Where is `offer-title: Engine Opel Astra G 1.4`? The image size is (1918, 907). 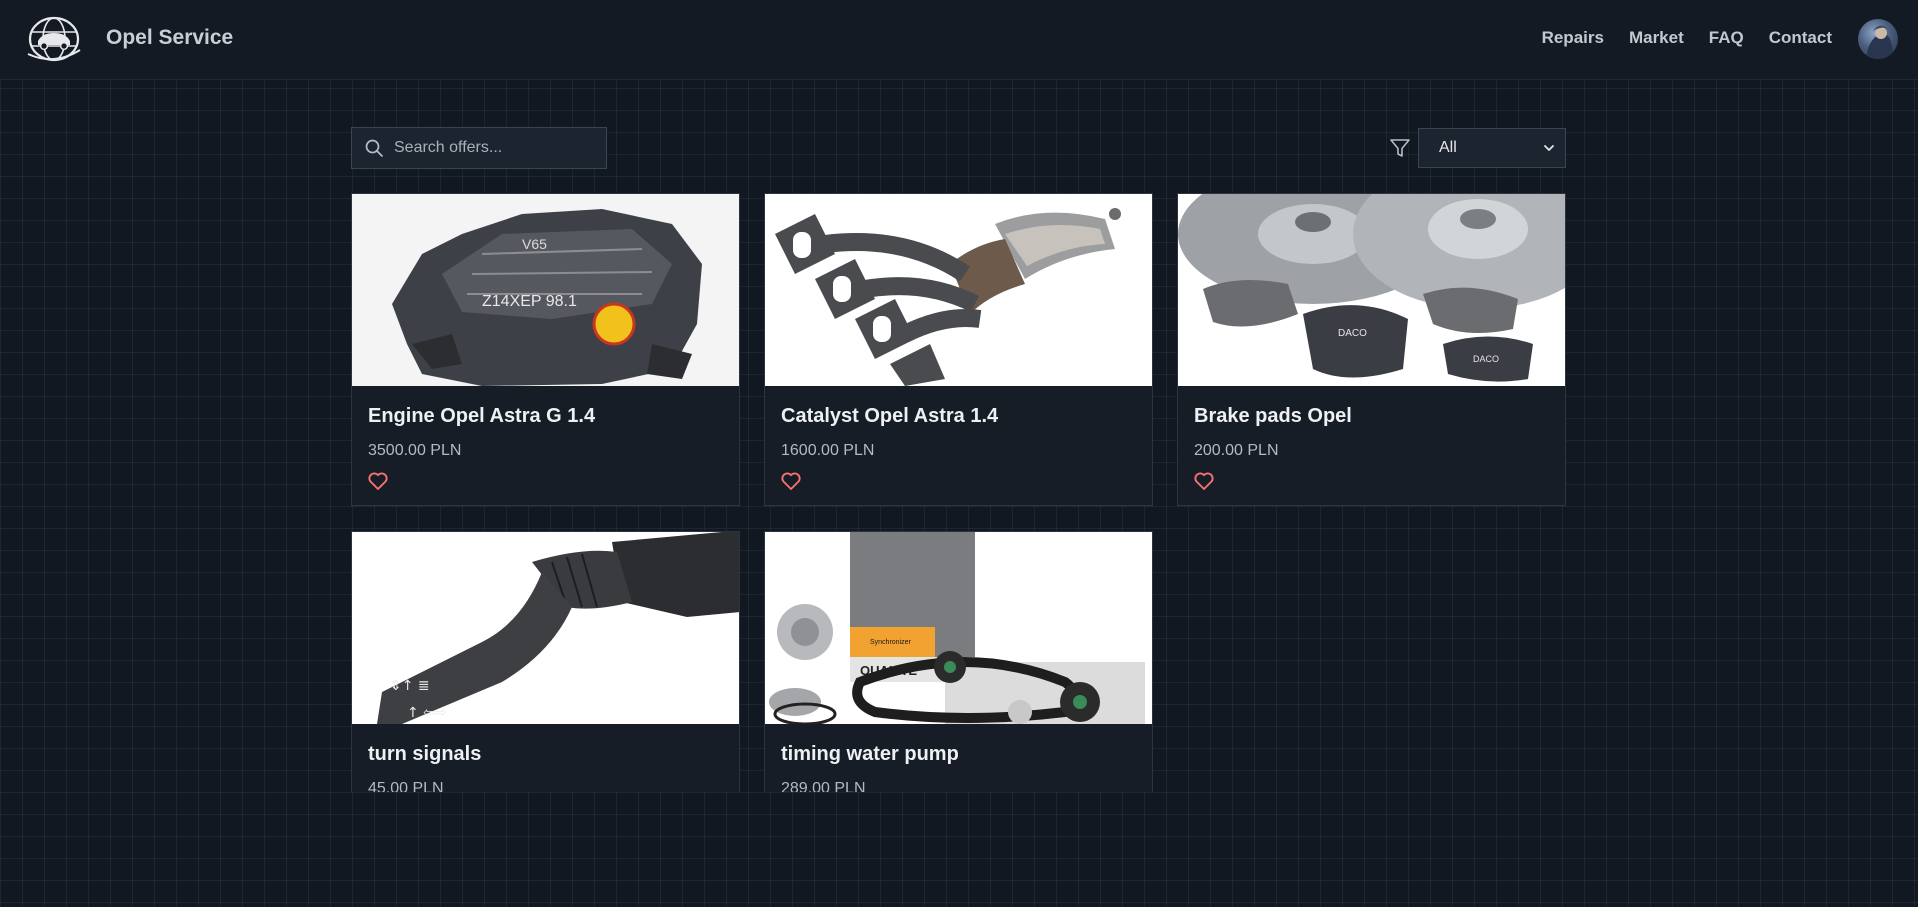
offer-title: Engine Opel Astra G 1.4 is located at coordinates (481, 416).